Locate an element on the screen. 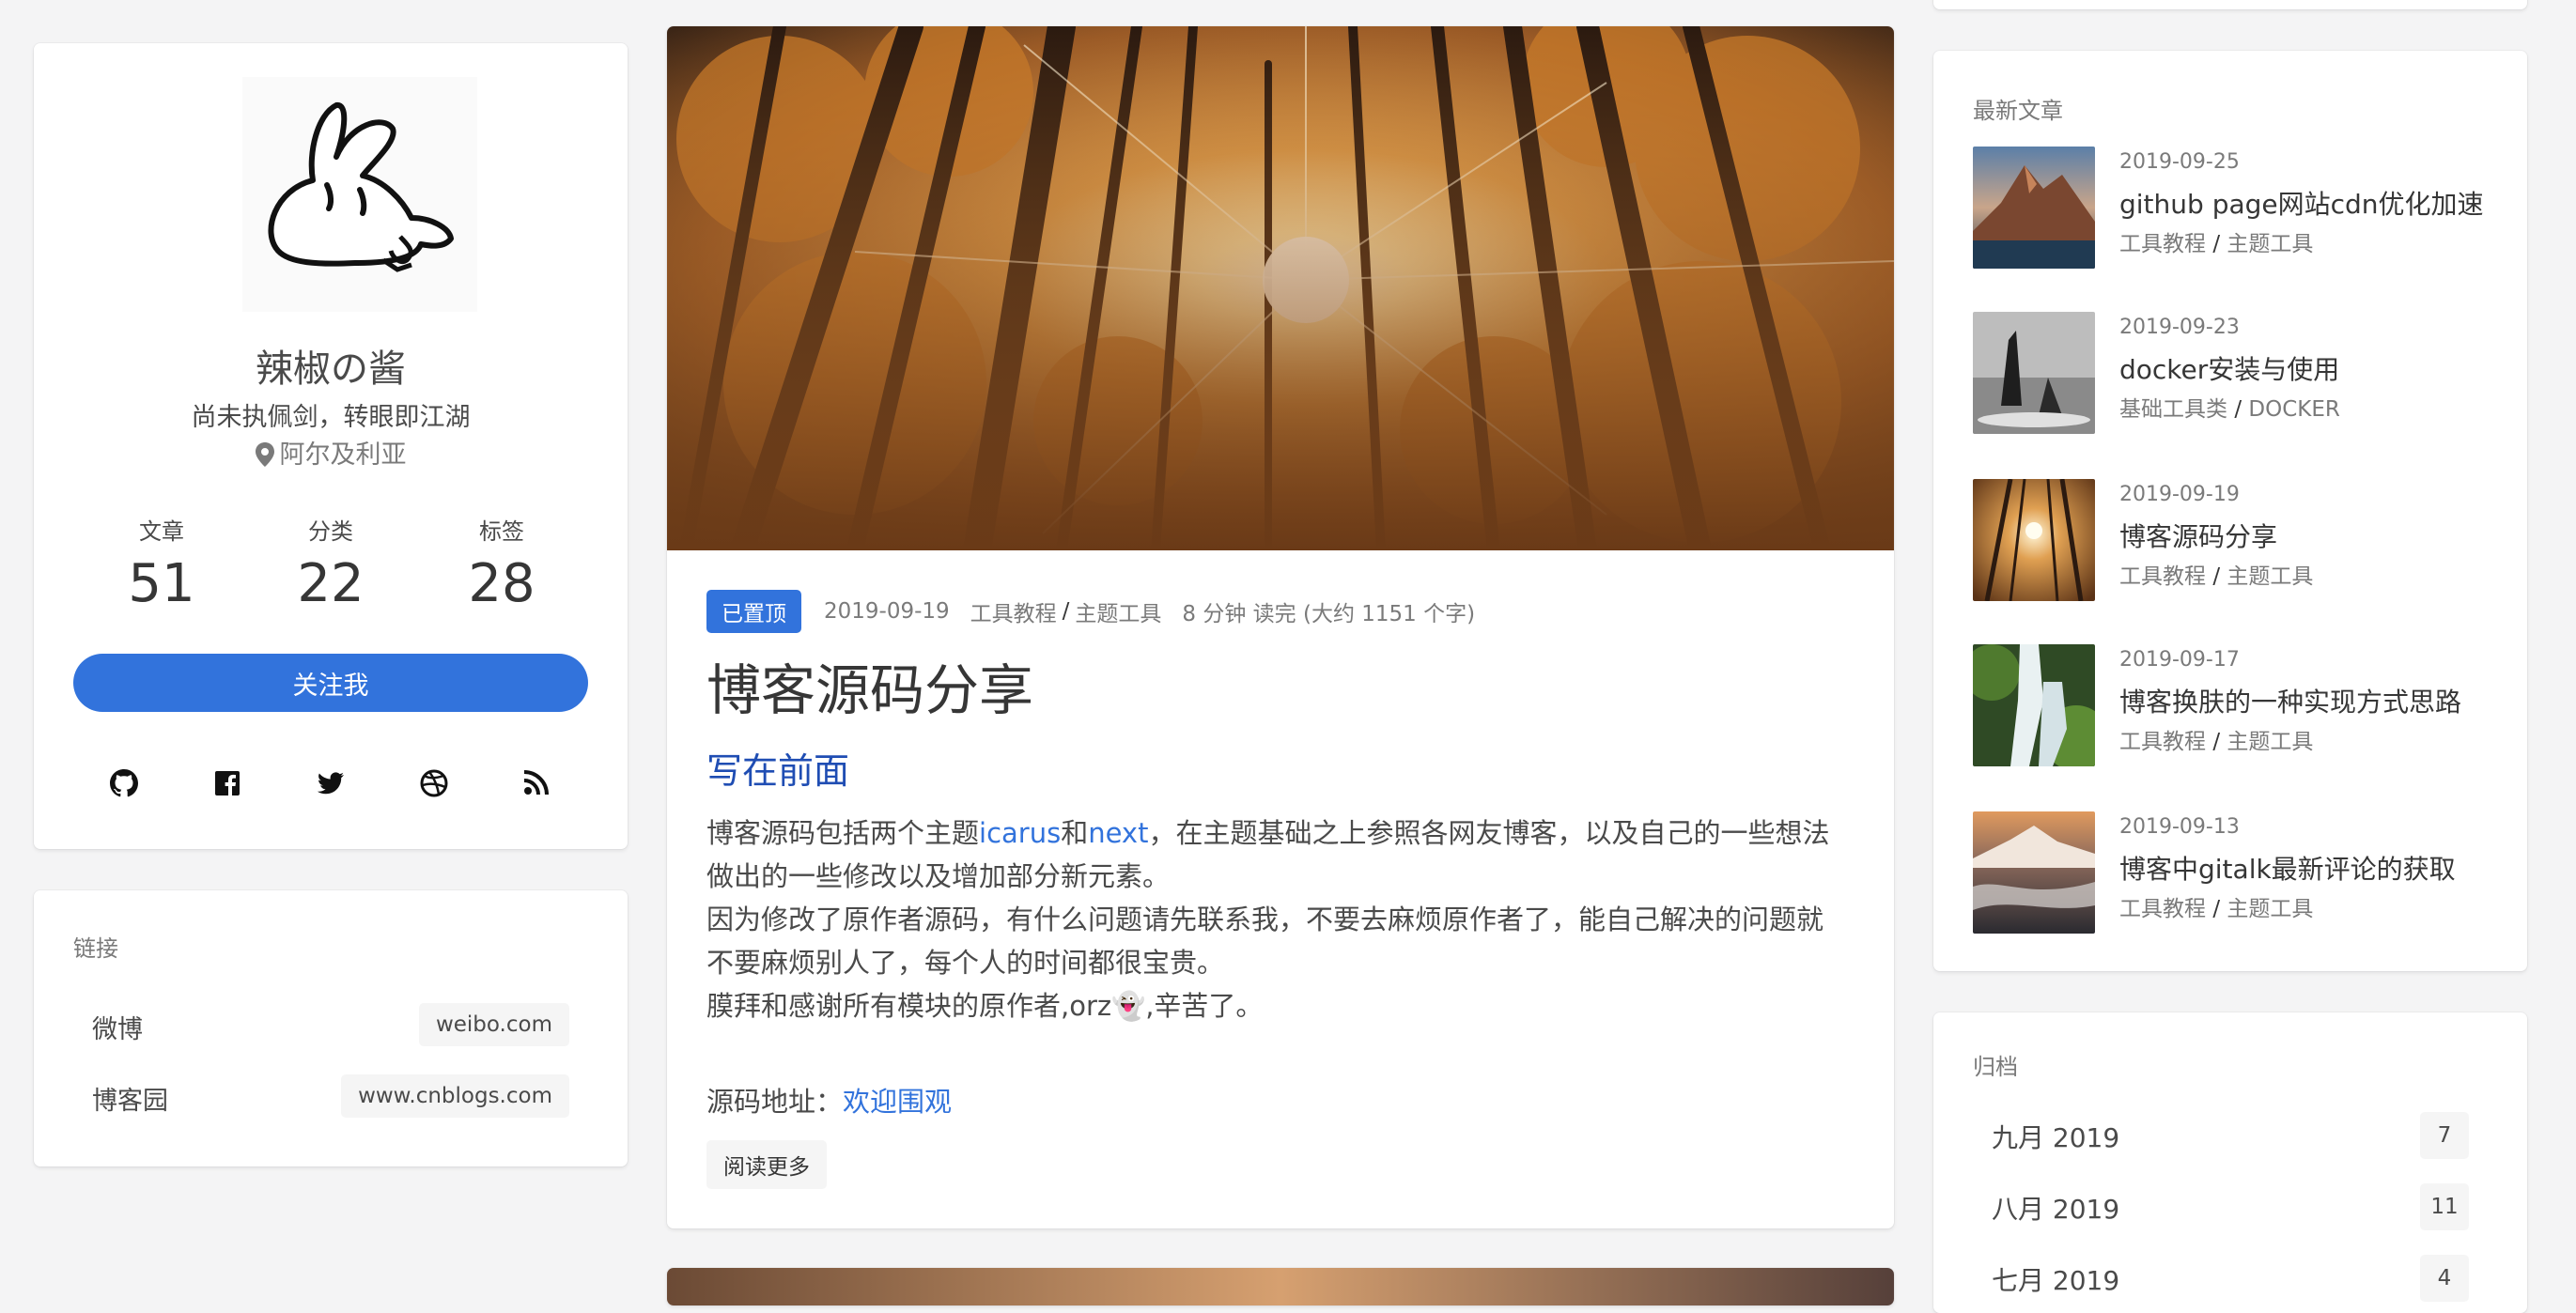 This screenshot has height=1313, width=2576. archive-count: 11 is located at coordinates (2444, 1206).